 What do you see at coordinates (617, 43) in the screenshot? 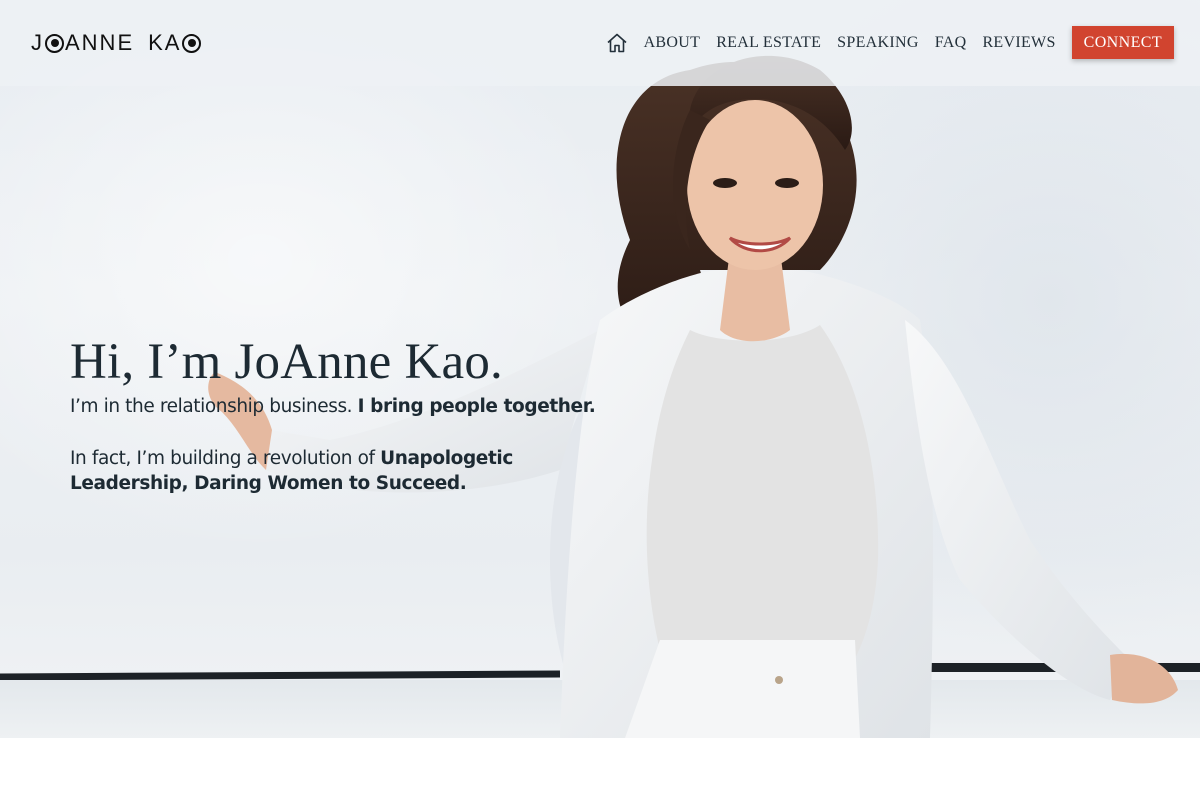
I see `home-icon` at bounding box center [617, 43].